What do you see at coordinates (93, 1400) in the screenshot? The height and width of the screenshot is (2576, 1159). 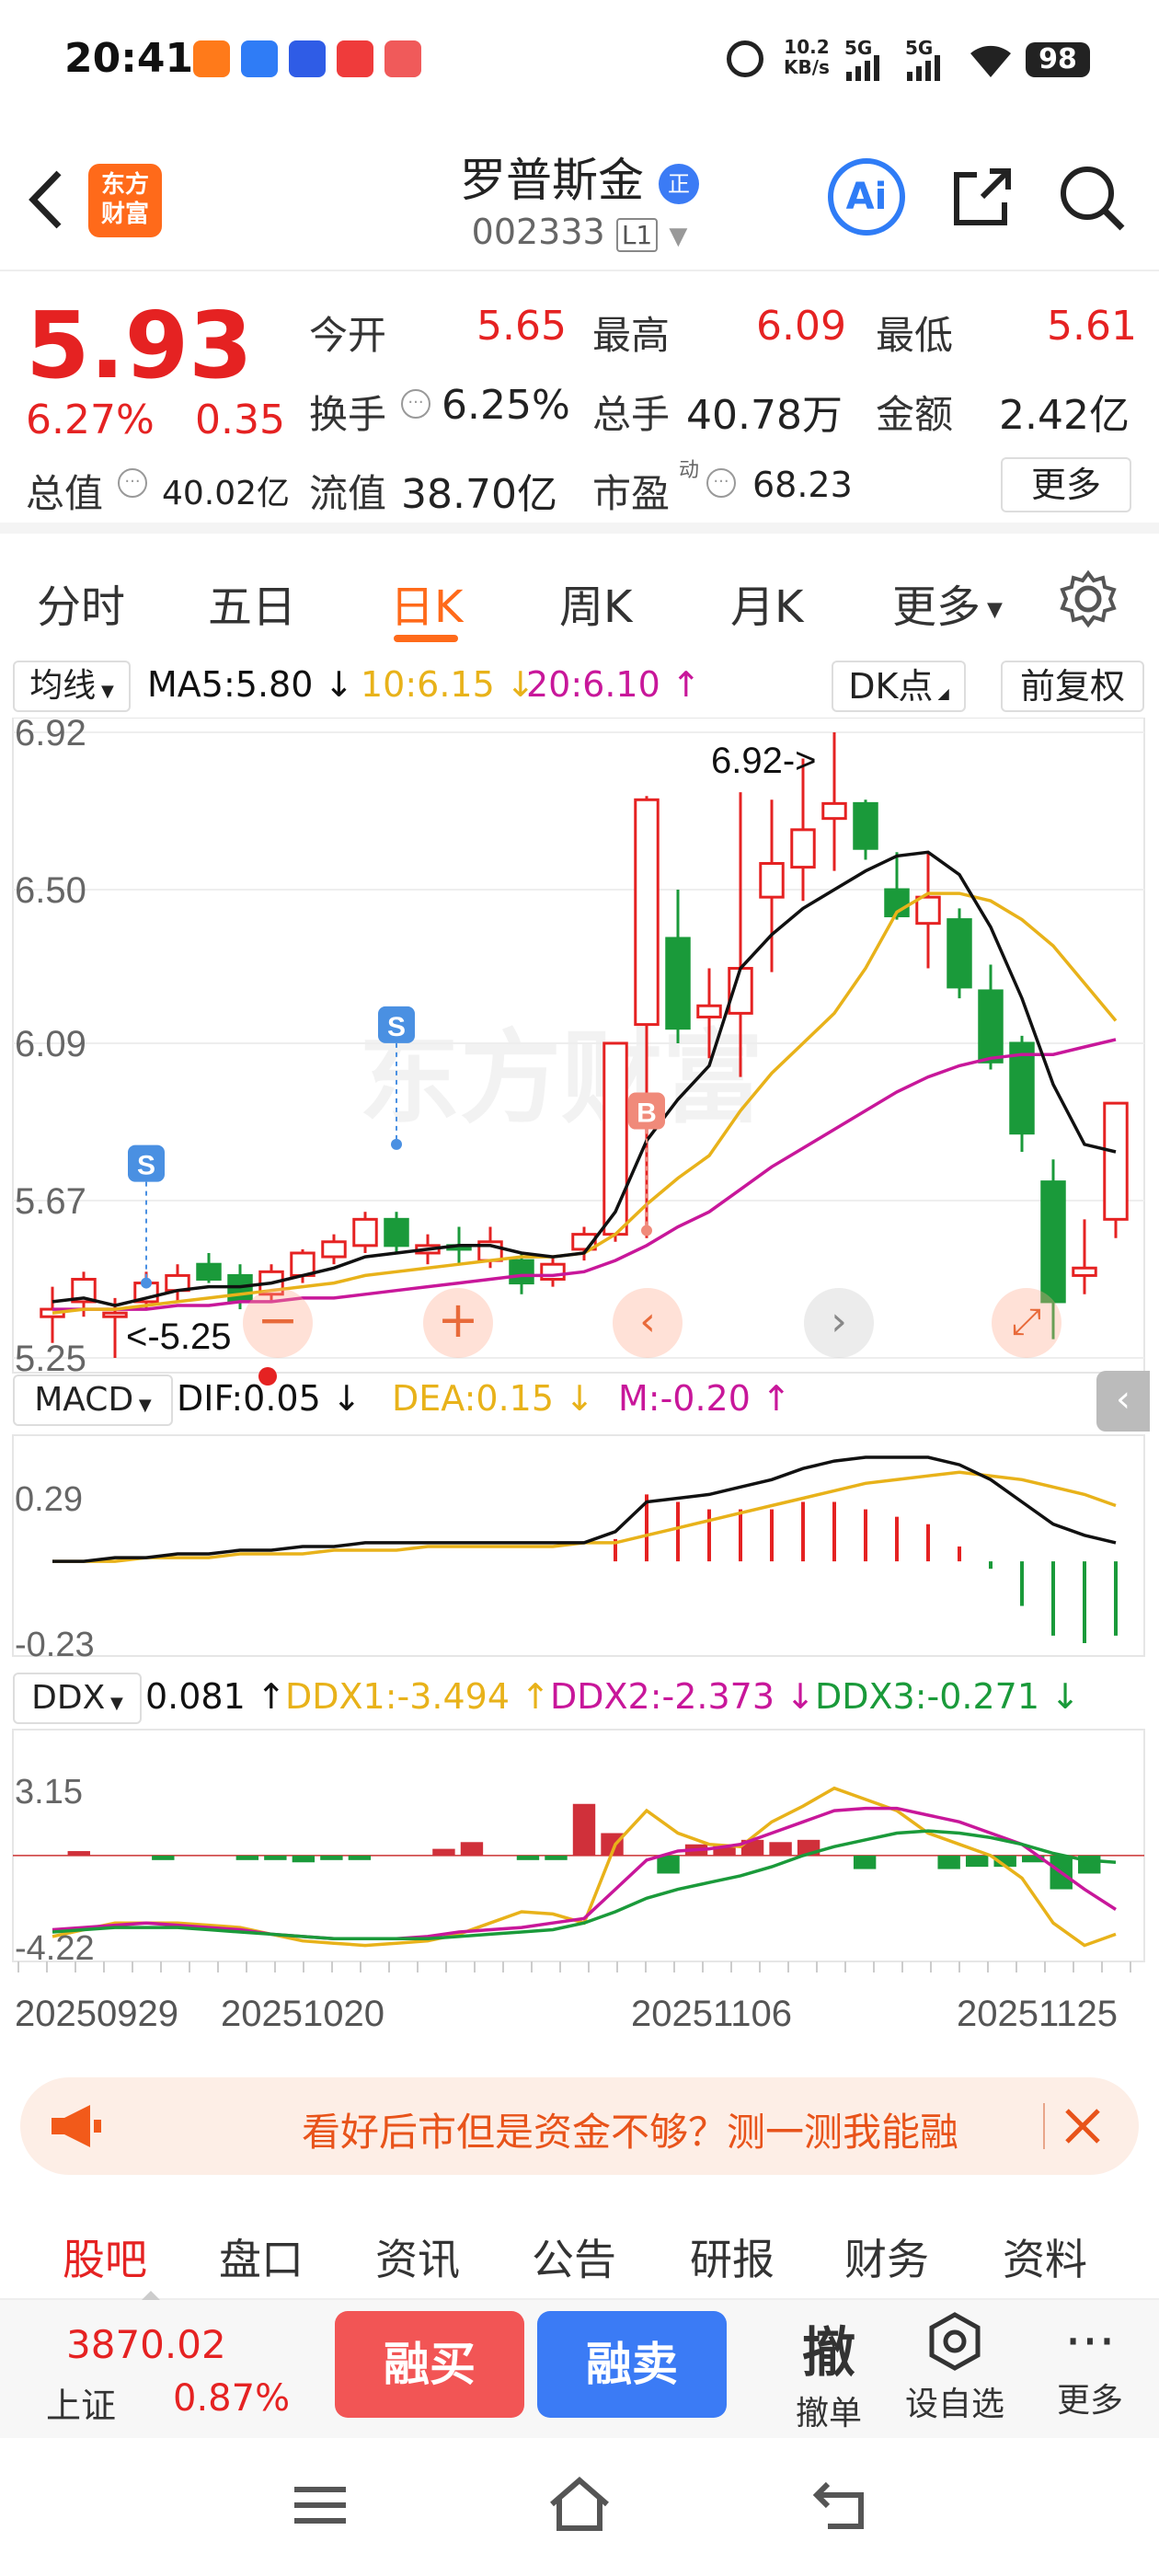 I see `macd-dropdown: MACD ▼` at bounding box center [93, 1400].